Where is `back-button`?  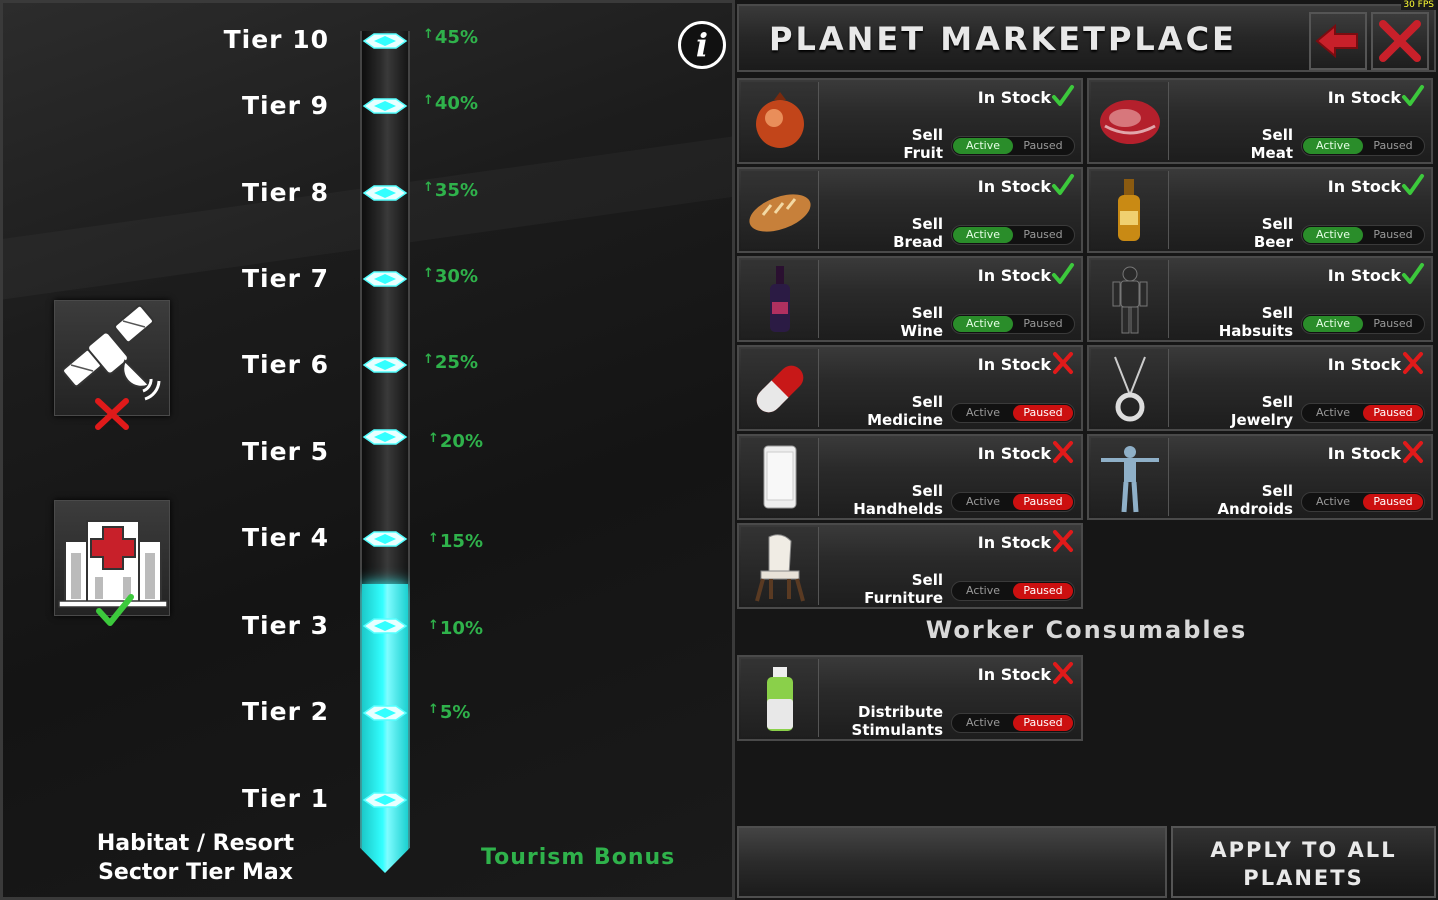
back-button is located at coordinates (1338, 41).